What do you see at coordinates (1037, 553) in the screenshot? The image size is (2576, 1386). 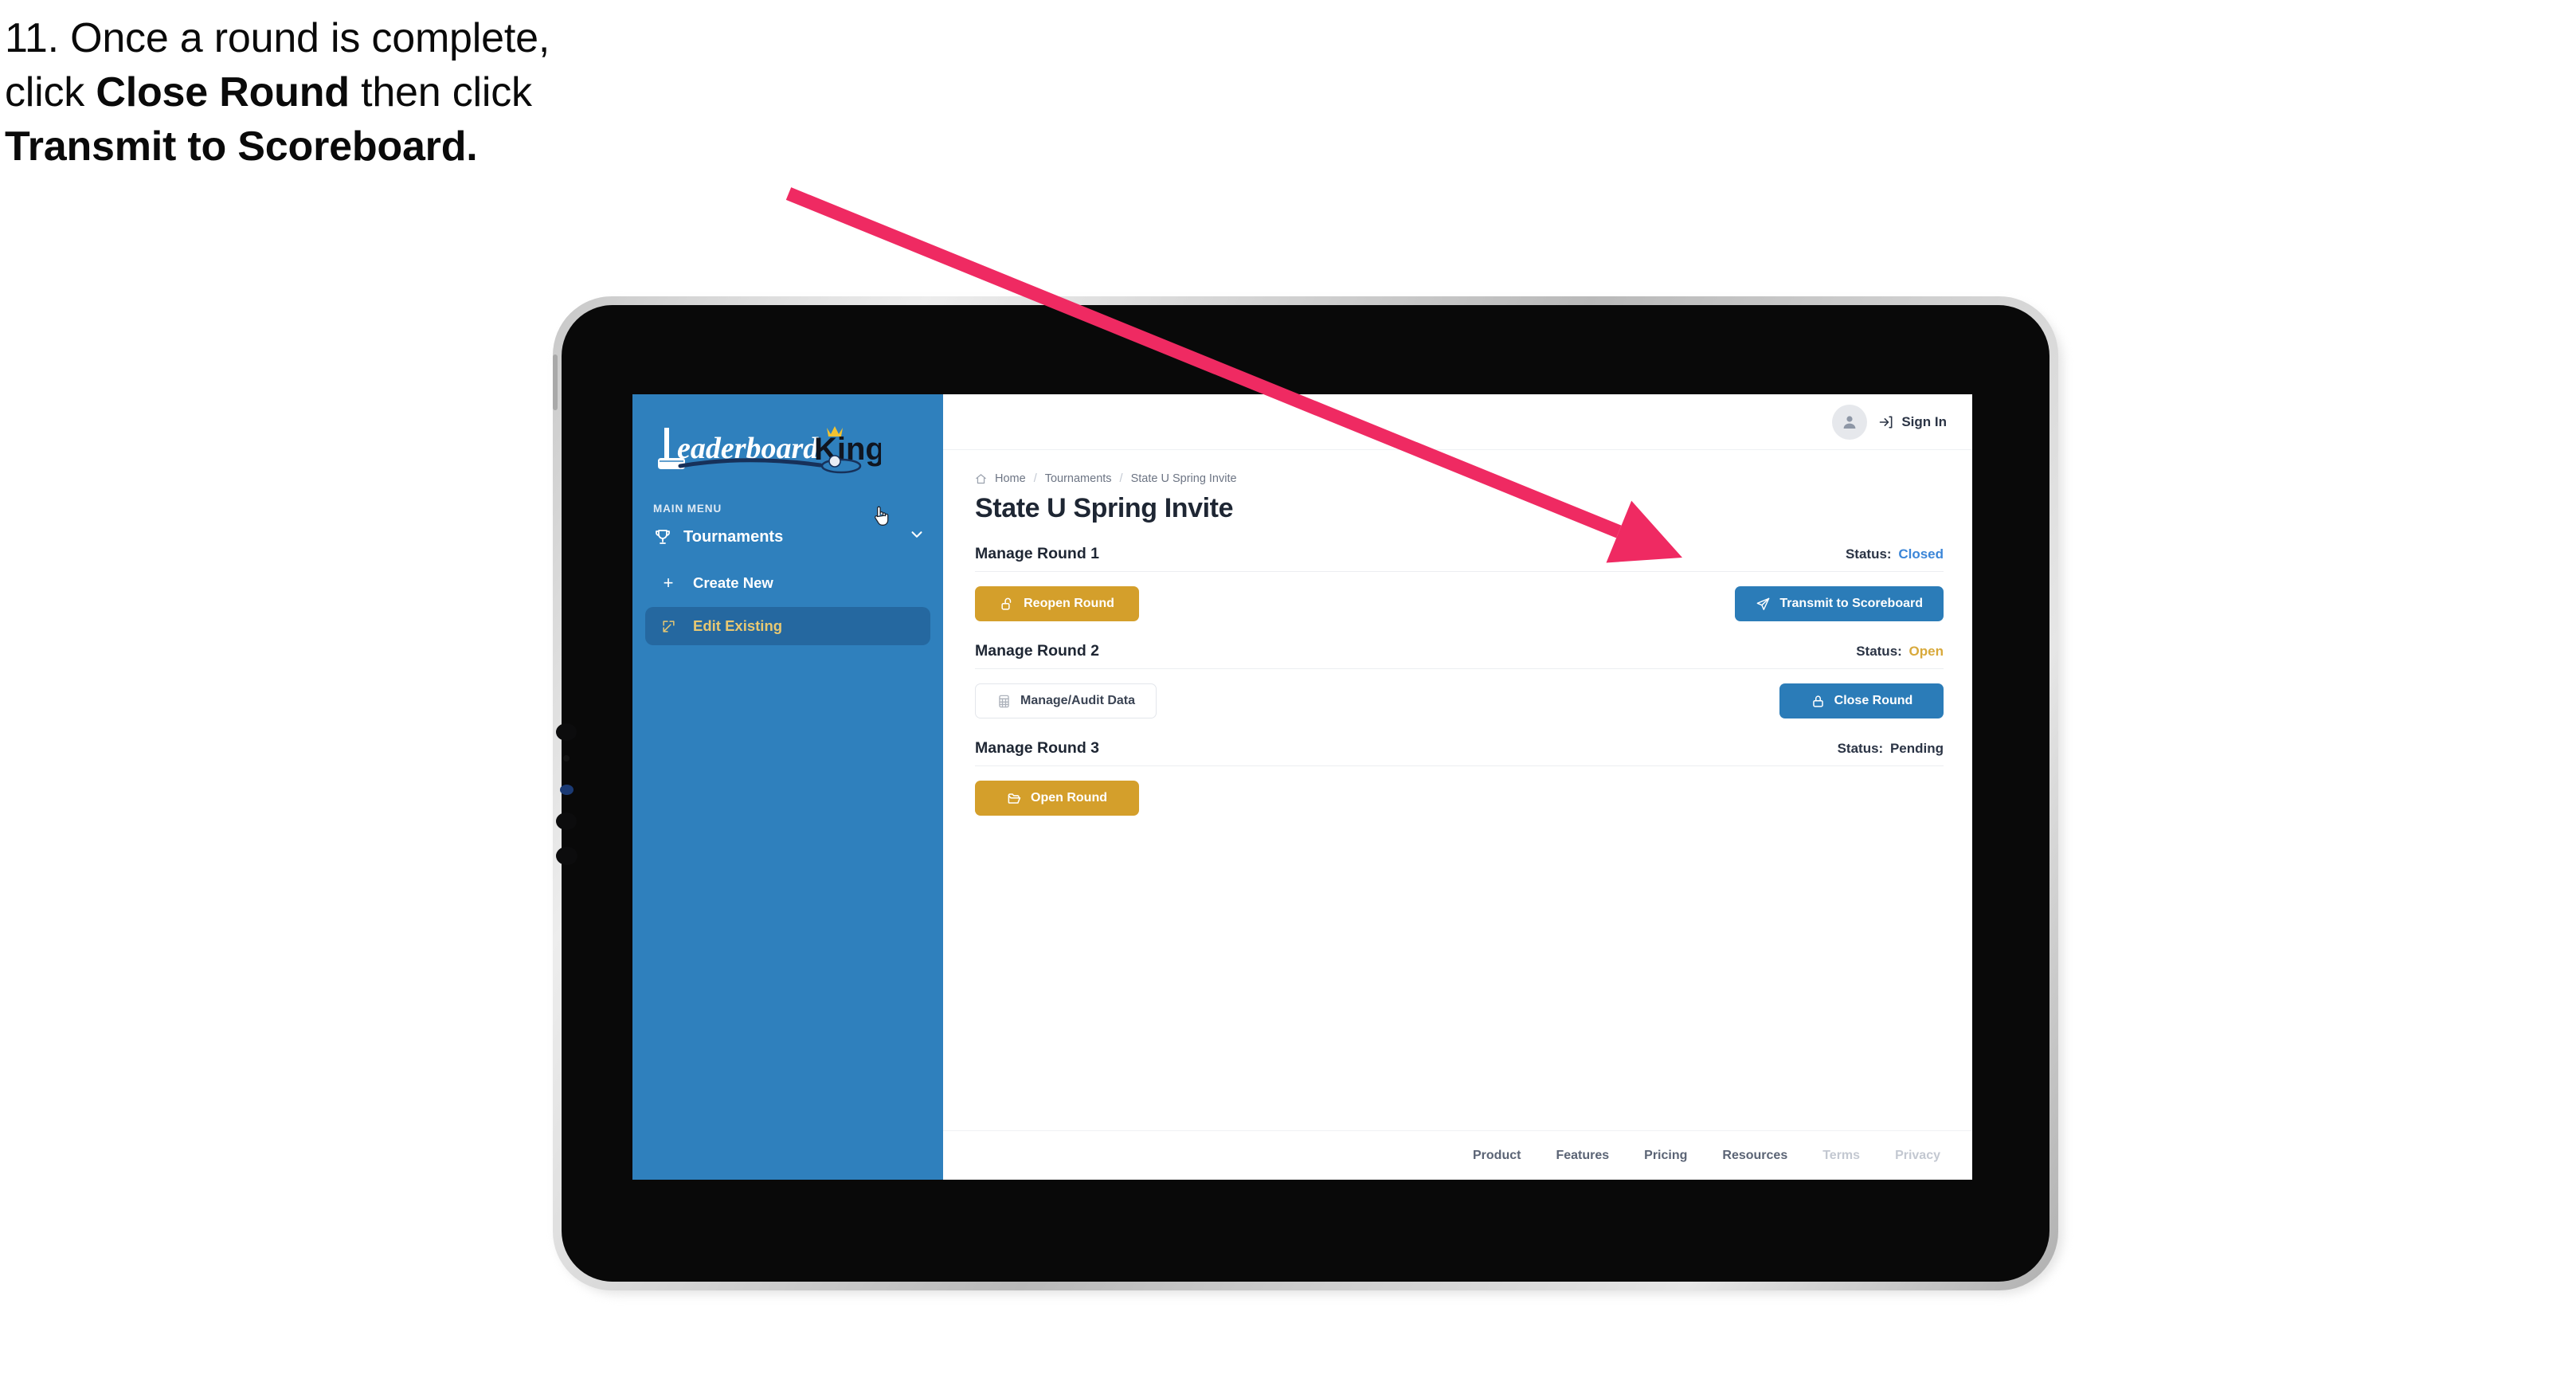 I see `round-1-title: Manage Round 1` at bounding box center [1037, 553].